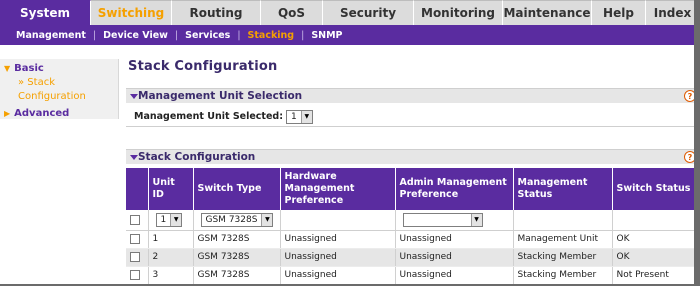 The image size is (700, 286). I want to click on tab-security: Security, so click(368, 12).